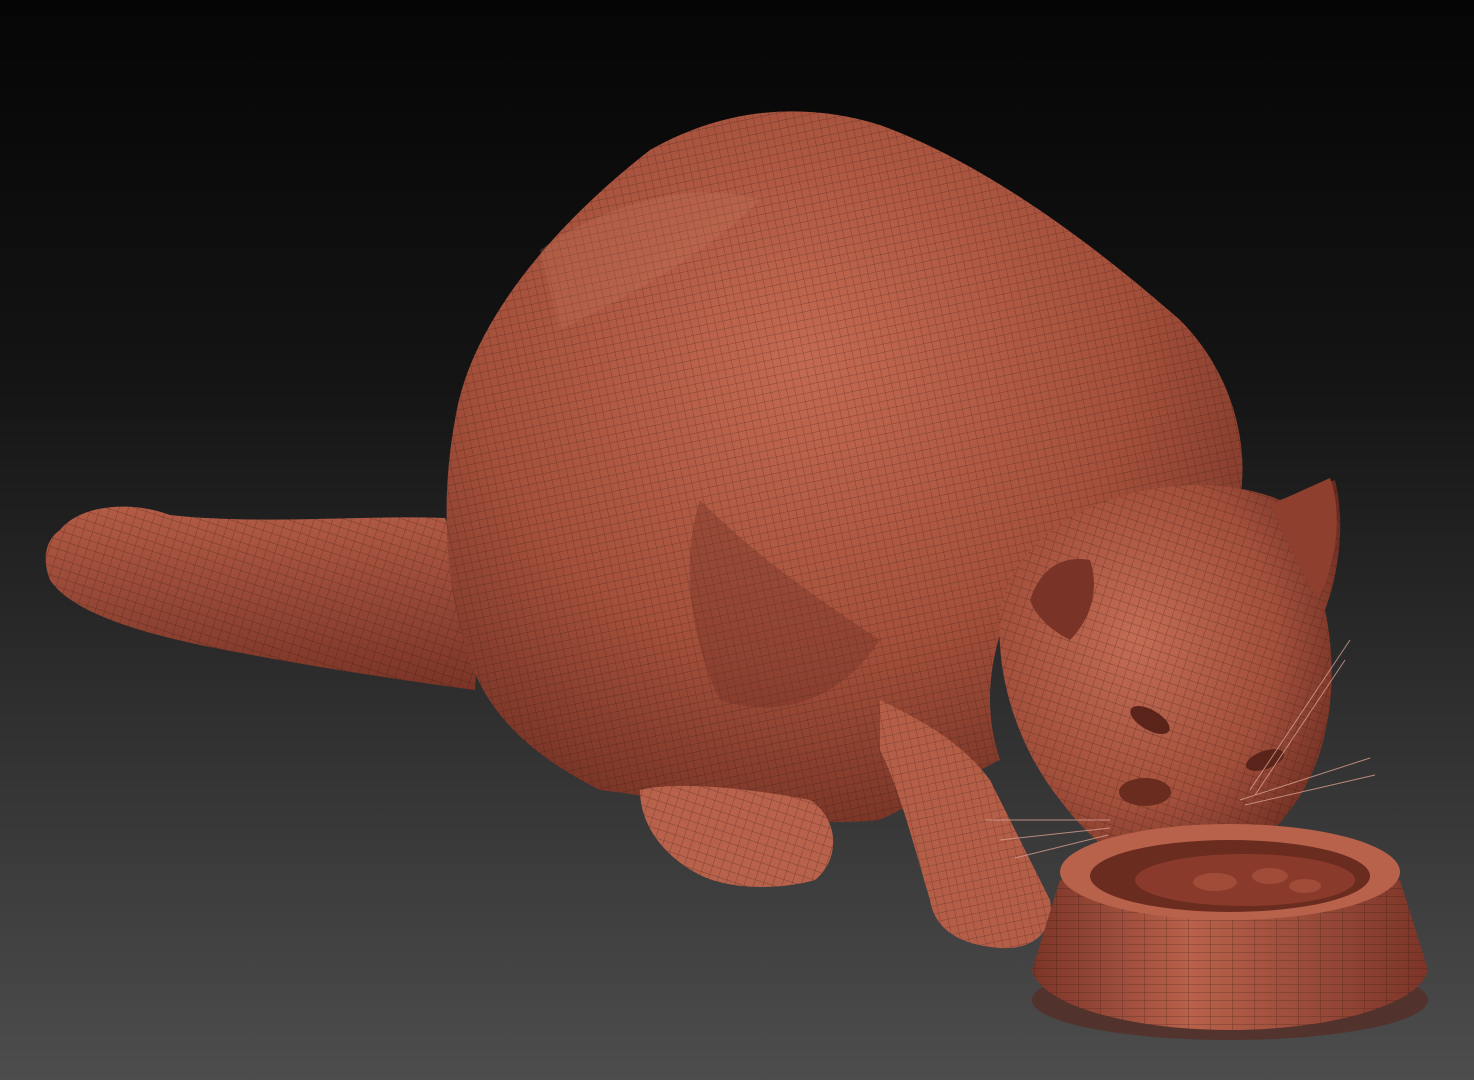 The height and width of the screenshot is (1080, 1474). What do you see at coordinates (1230, 932) in the screenshot?
I see `food-bowl` at bounding box center [1230, 932].